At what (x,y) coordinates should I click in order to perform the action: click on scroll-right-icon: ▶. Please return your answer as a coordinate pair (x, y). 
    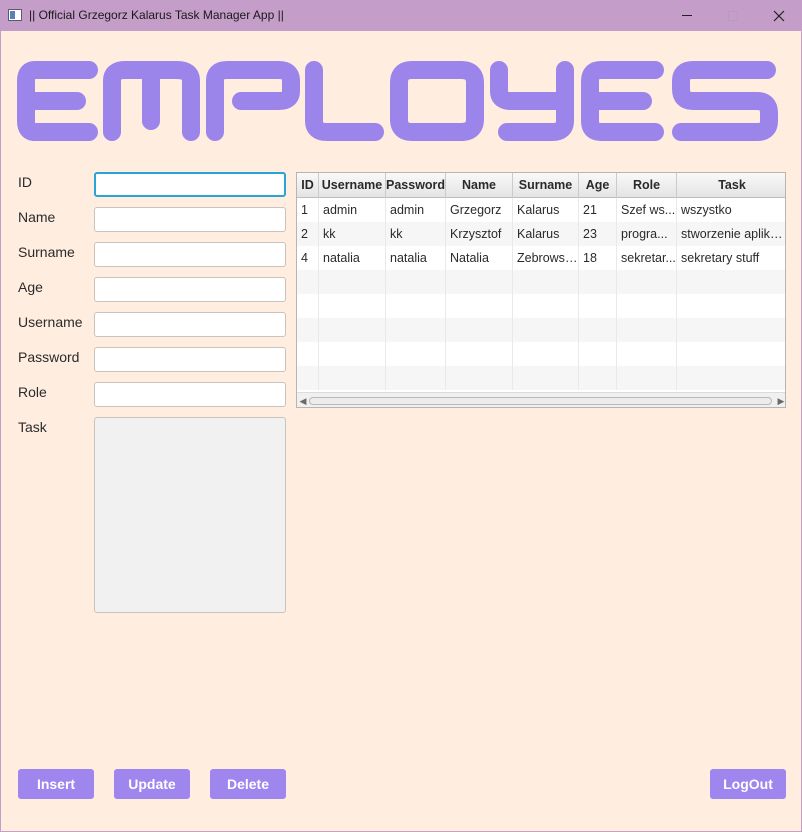
    Looking at the image, I should click on (780, 401).